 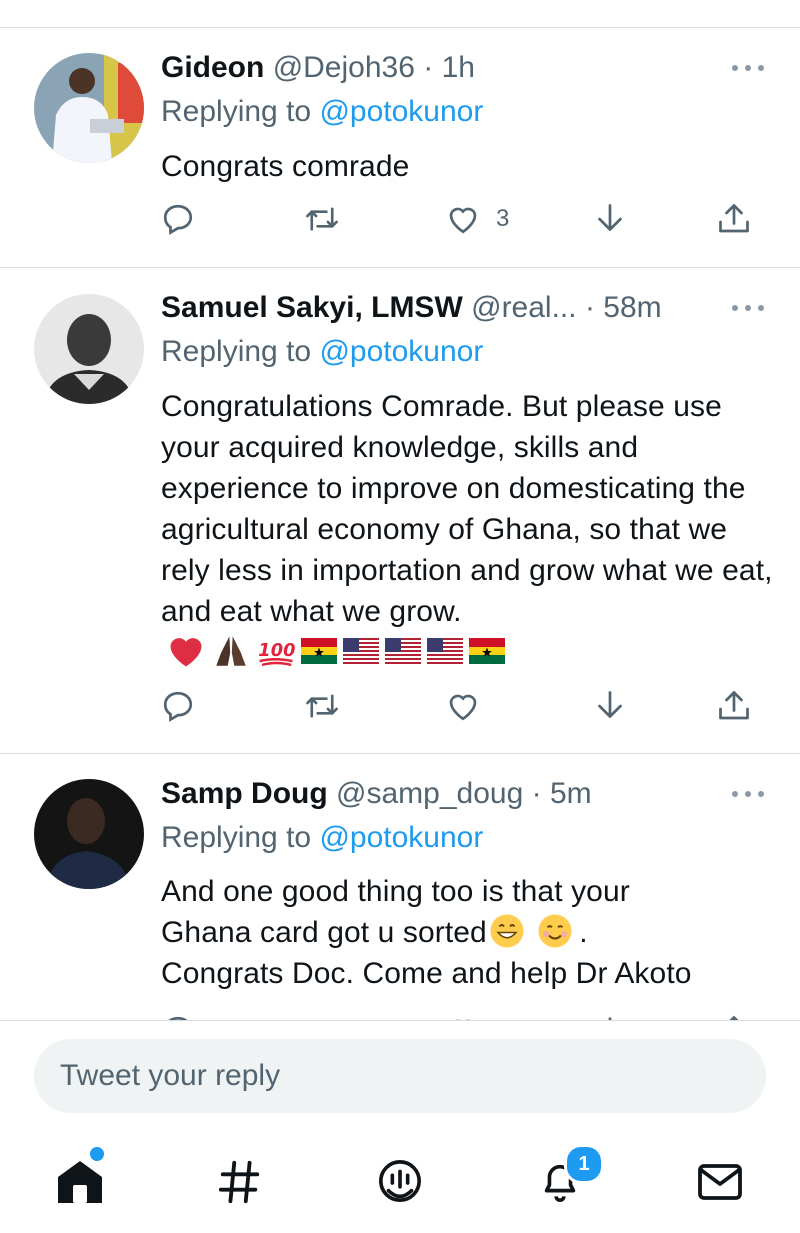 I want to click on user-handle: @Dejoh36, so click(x=344, y=67).